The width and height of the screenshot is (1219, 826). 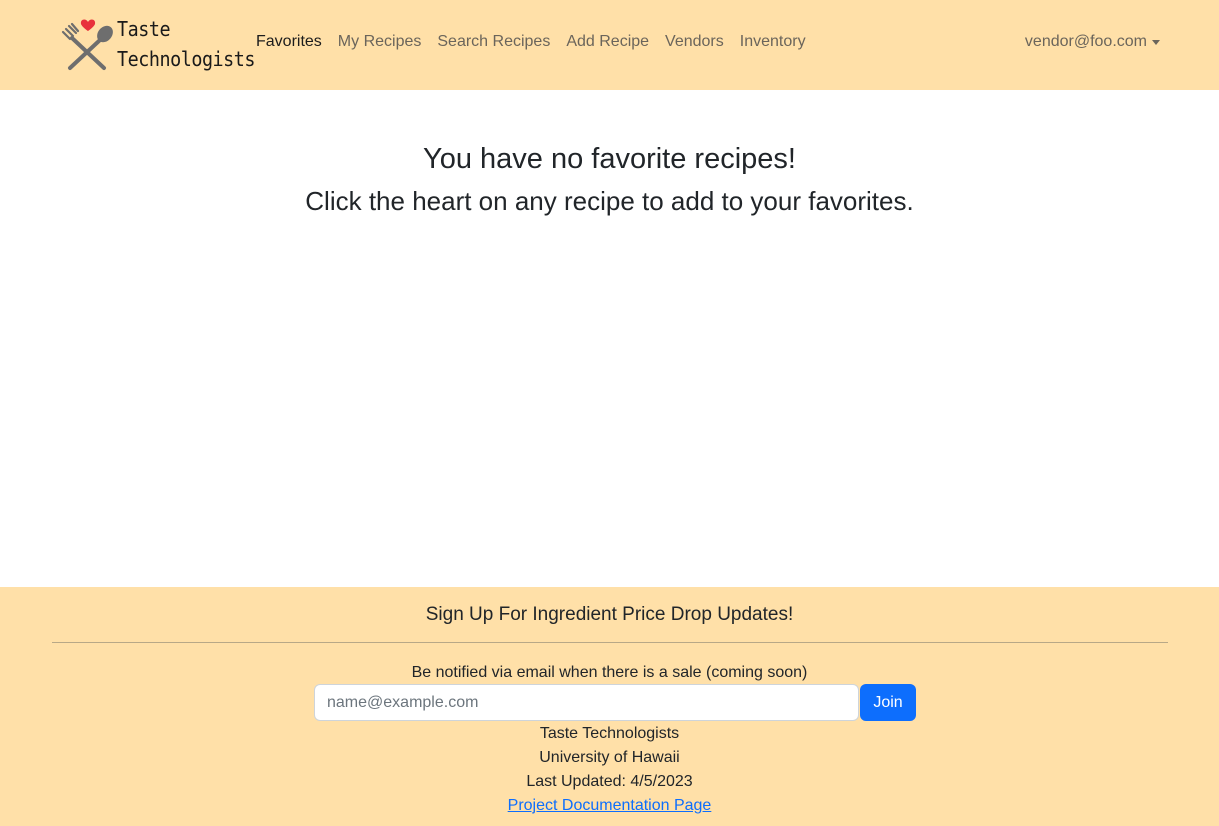 I want to click on project-documentation-link: Project Documentation Page, so click(x=610, y=805).